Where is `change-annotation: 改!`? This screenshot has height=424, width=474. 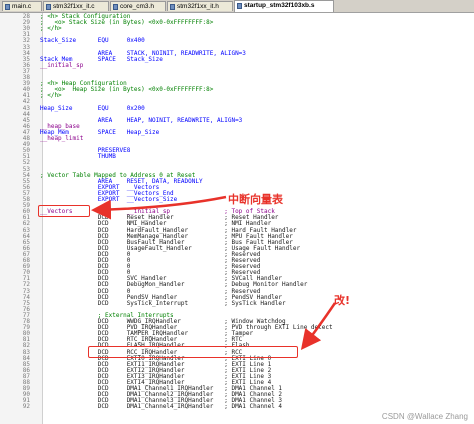 change-annotation: 改! is located at coordinates (342, 300).